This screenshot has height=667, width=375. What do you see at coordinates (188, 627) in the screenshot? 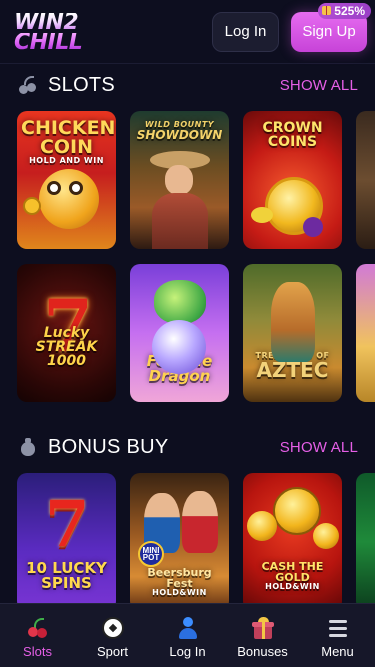
I see `user-icon` at bounding box center [188, 627].